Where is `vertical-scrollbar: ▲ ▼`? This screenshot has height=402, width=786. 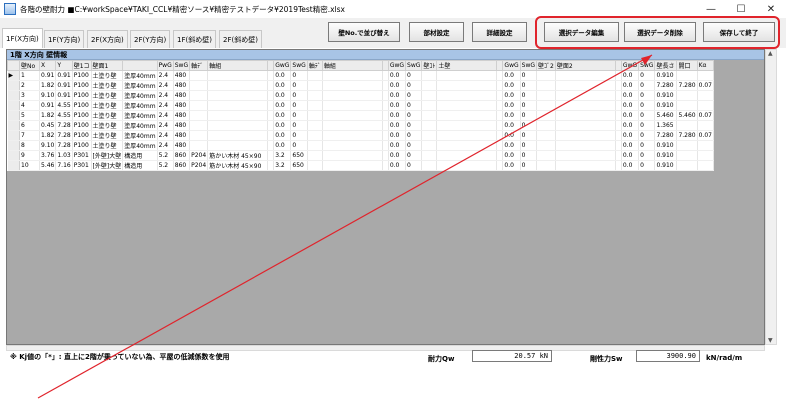 vertical-scrollbar: ▲ ▼ is located at coordinates (771, 197).